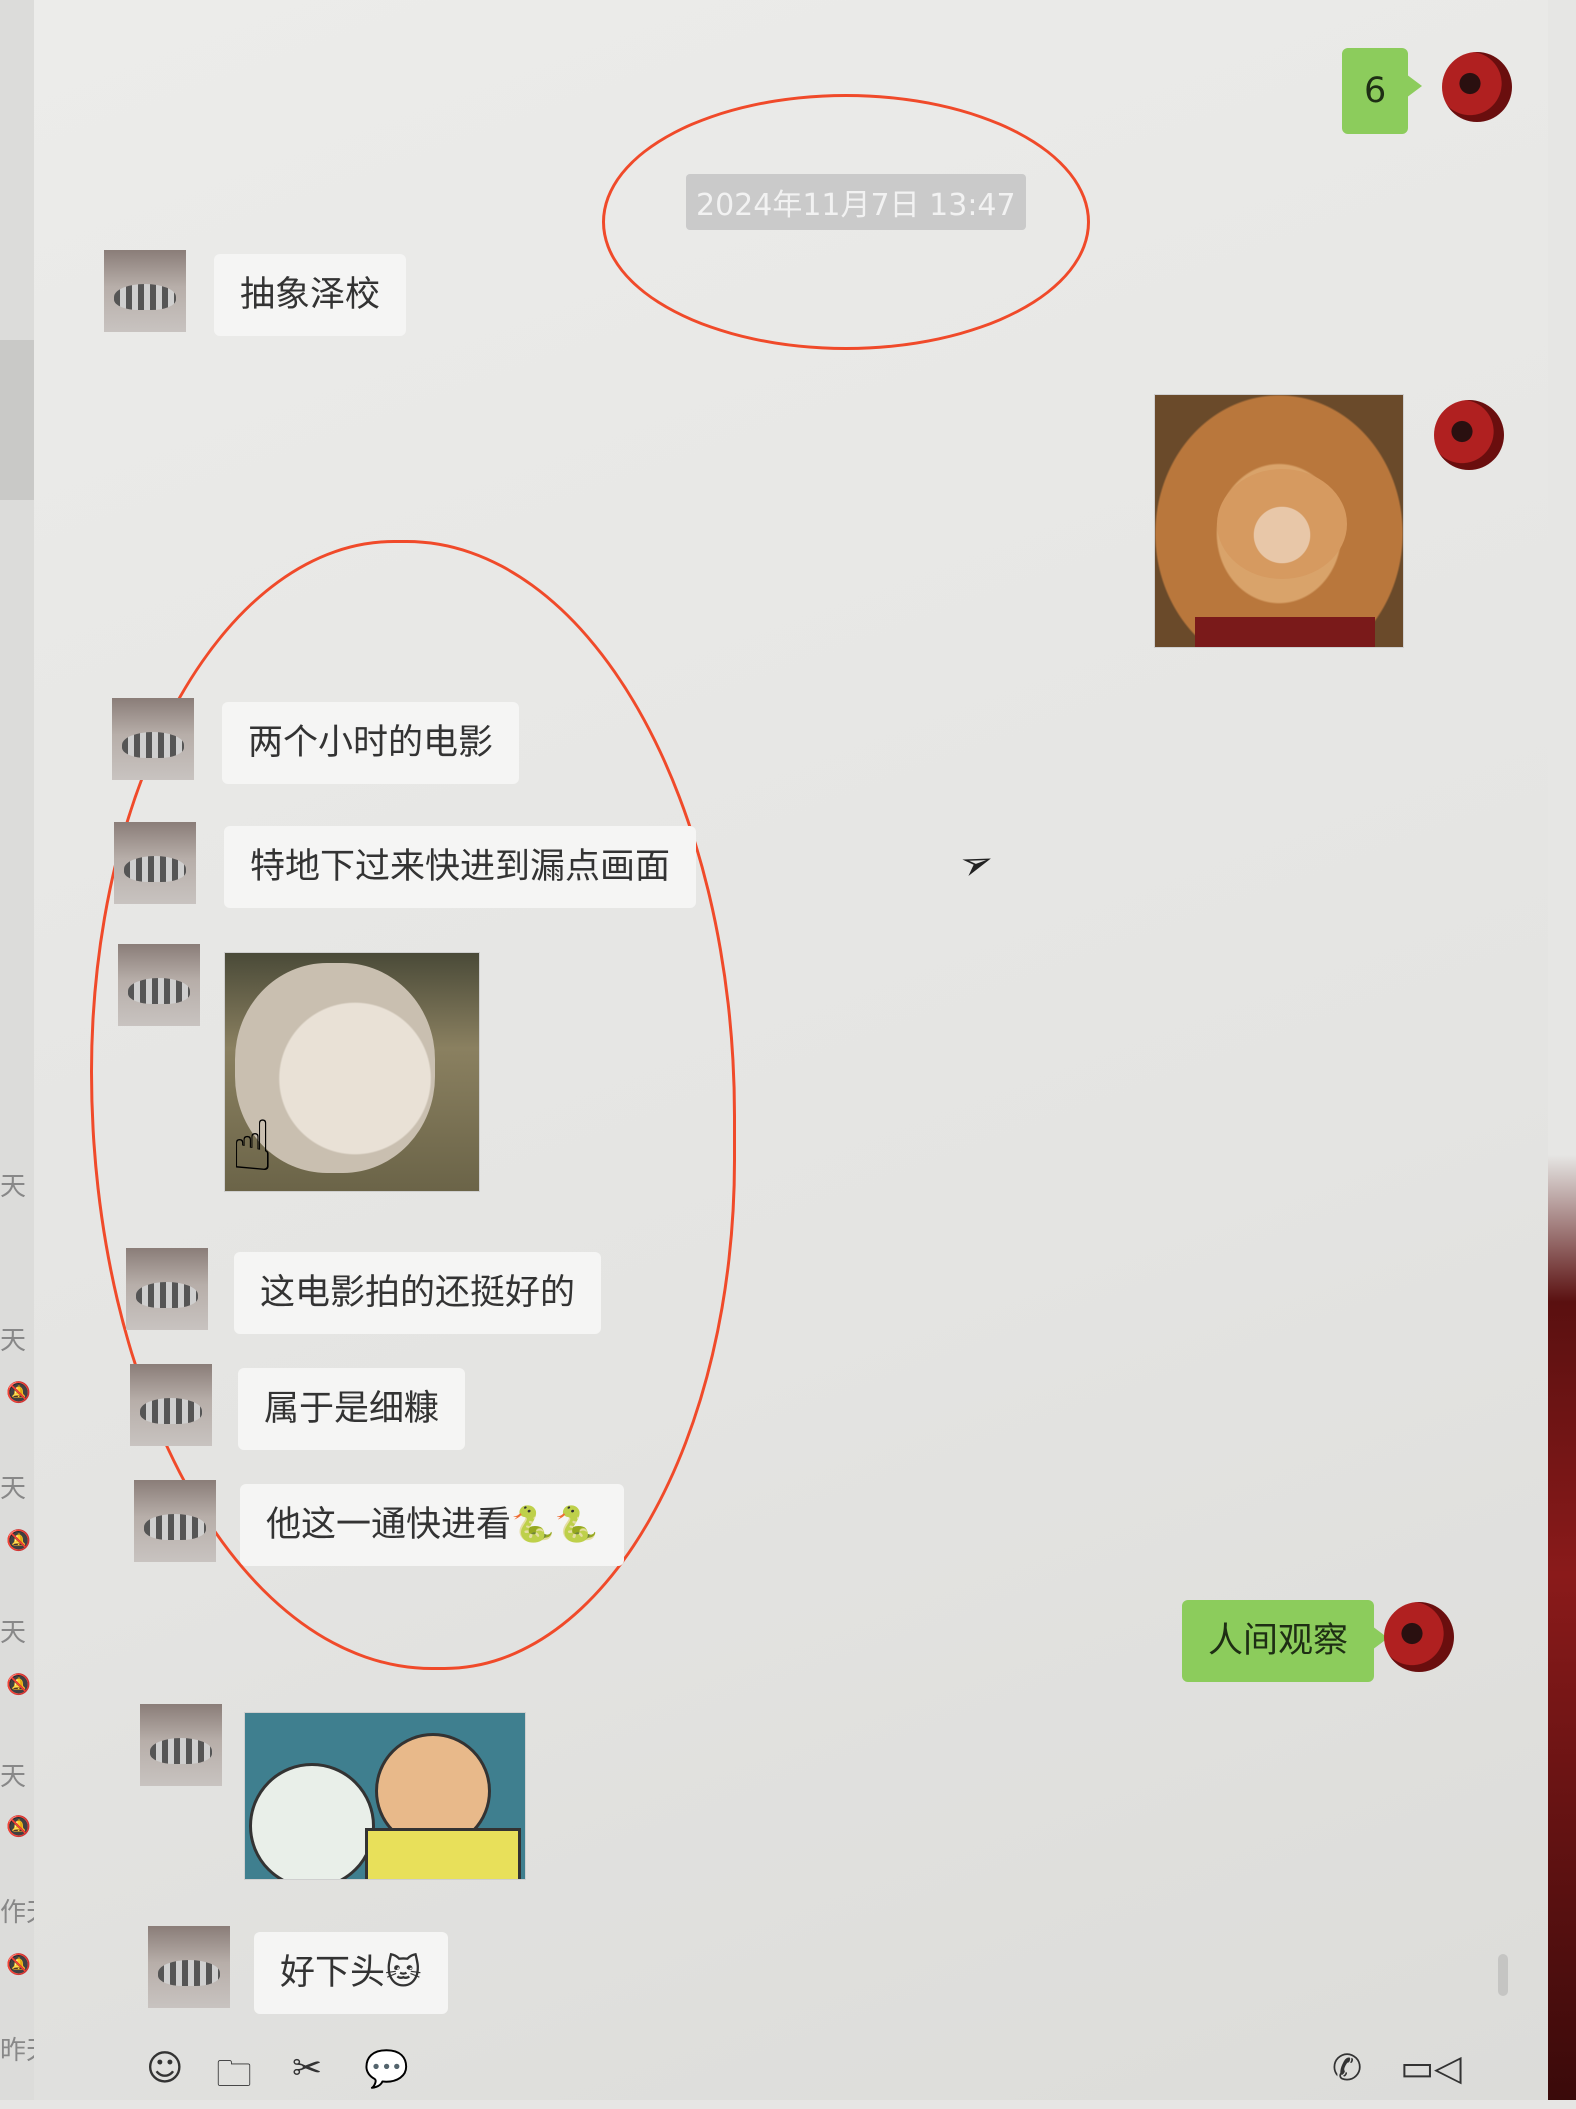 The height and width of the screenshot is (2109, 1576). I want to click on scissors-icon: ✂, so click(307, 2068).